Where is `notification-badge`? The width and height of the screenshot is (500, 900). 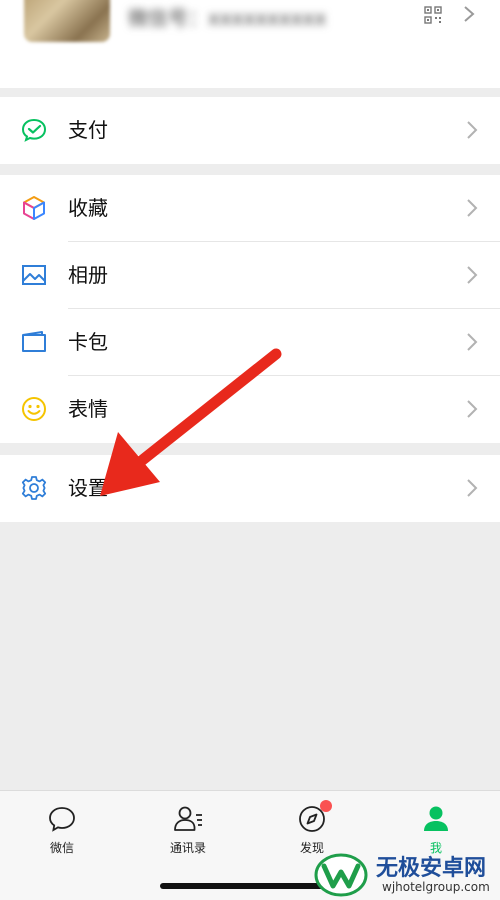 notification-badge is located at coordinates (326, 806).